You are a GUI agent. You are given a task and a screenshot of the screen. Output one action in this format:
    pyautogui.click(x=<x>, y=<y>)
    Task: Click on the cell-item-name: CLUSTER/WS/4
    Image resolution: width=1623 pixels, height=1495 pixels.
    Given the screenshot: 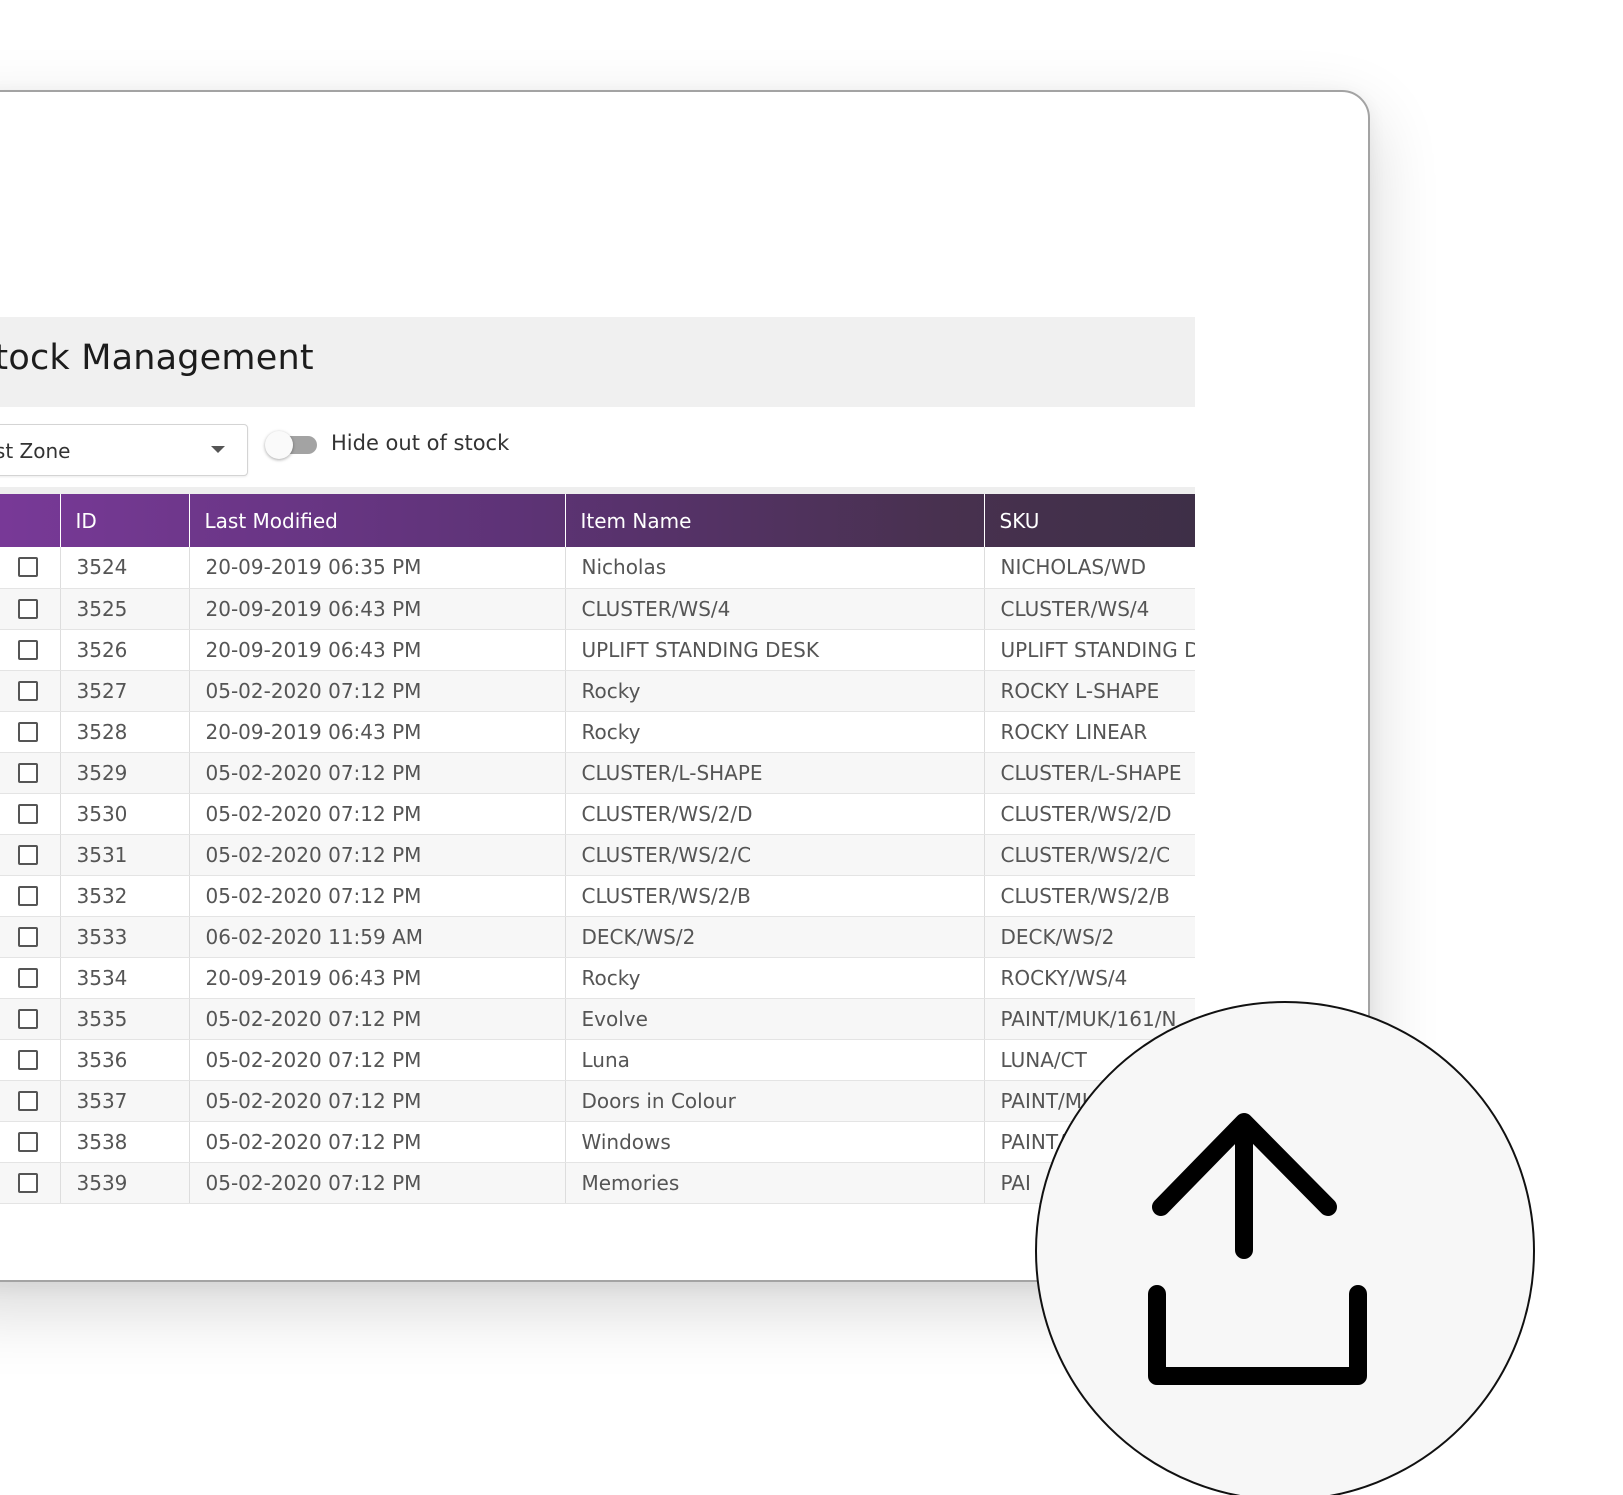 What is the action you would take?
    pyautogui.click(x=774, y=609)
    